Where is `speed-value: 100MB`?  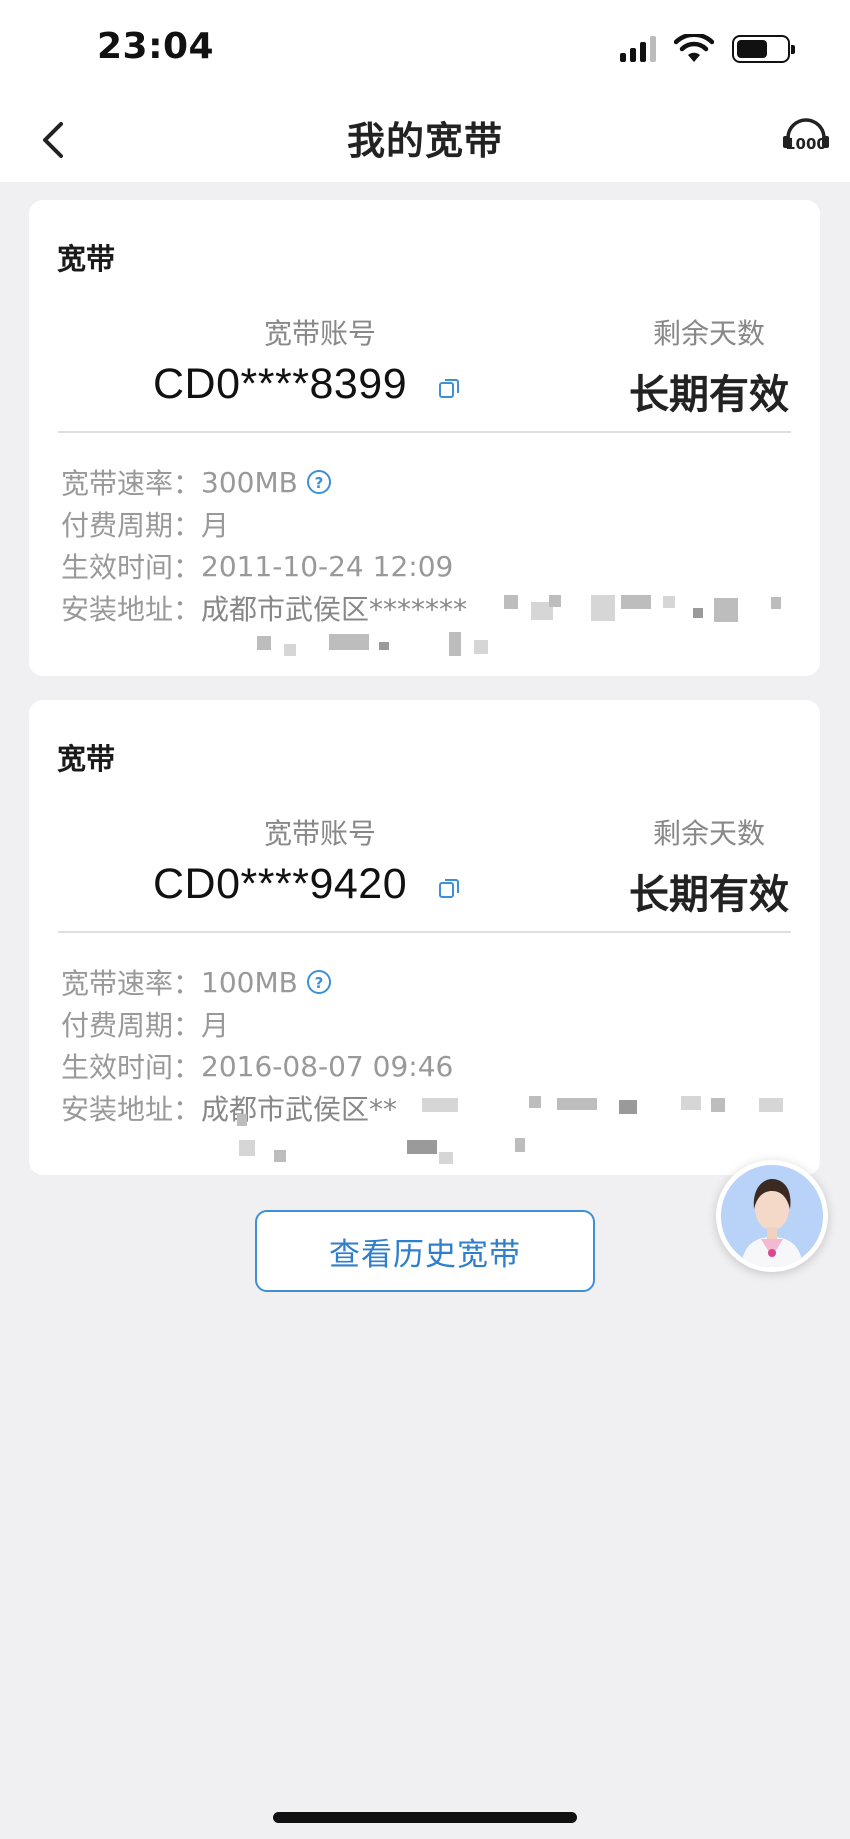 speed-value: 100MB is located at coordinates (249, 982).